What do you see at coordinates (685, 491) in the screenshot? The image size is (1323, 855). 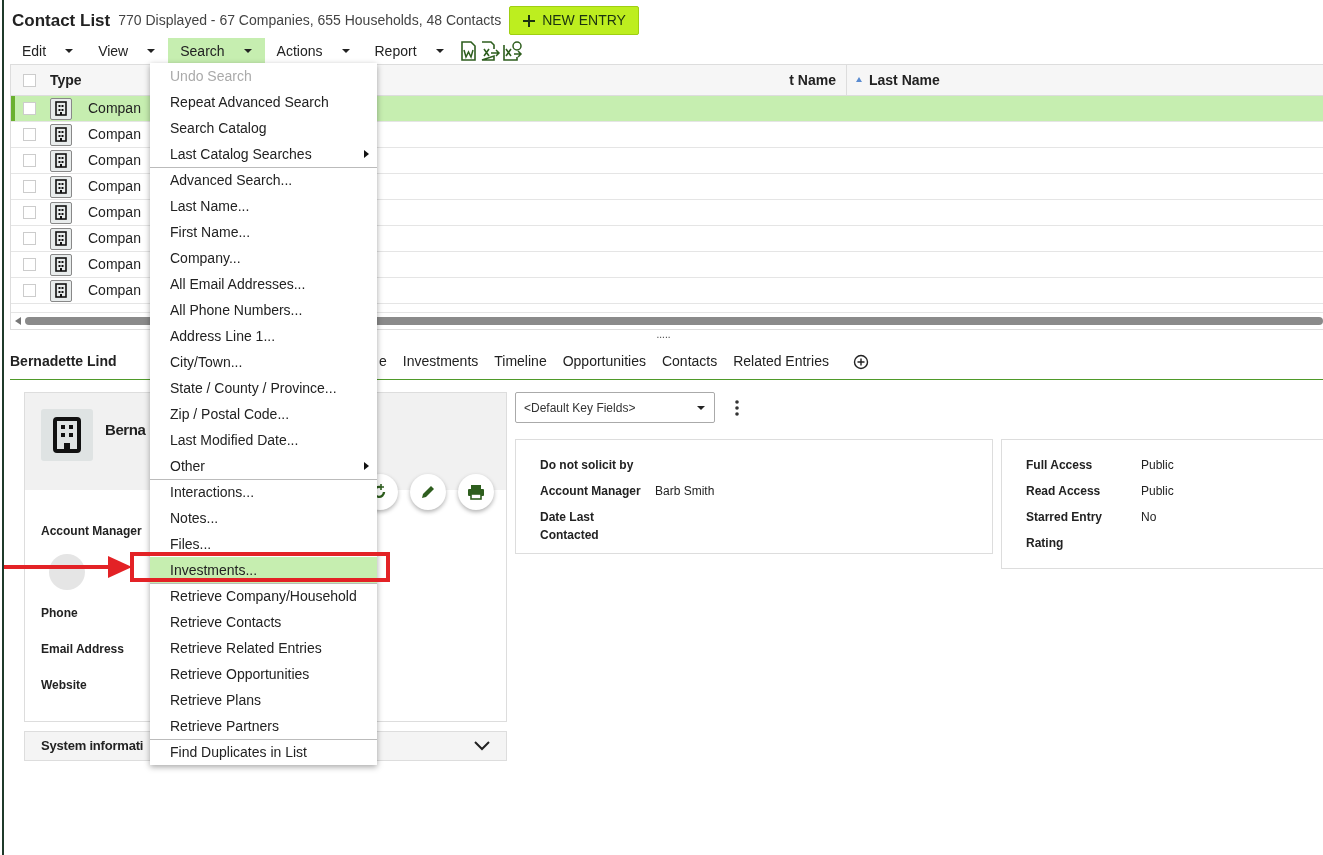 I see `field-value: Barb Smith` at bounding box center [685, 491].